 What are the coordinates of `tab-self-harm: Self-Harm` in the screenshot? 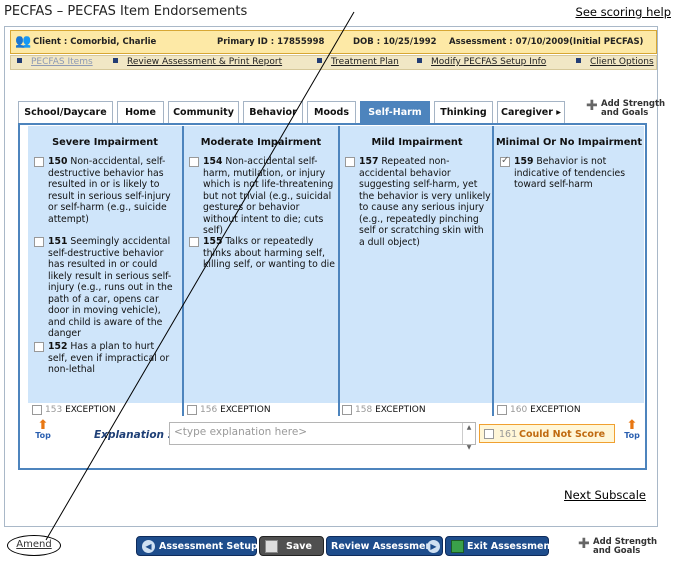 It's located at (395, 112).